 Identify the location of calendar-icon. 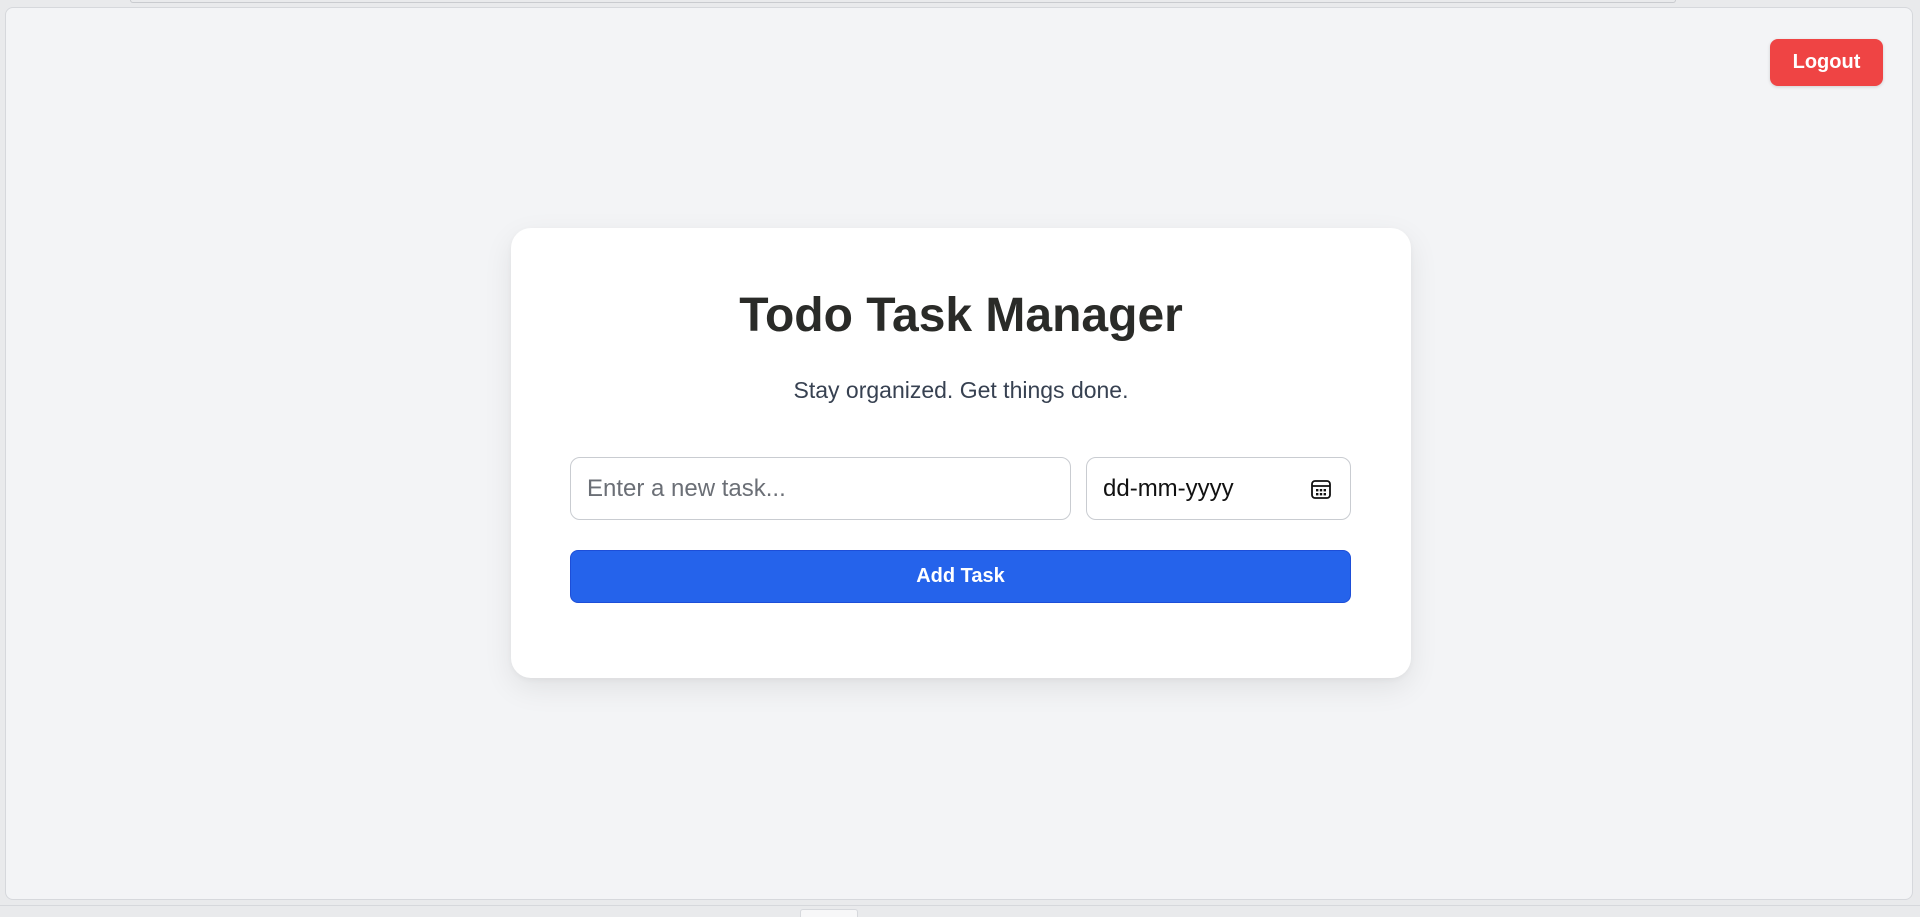
(1321, 489).